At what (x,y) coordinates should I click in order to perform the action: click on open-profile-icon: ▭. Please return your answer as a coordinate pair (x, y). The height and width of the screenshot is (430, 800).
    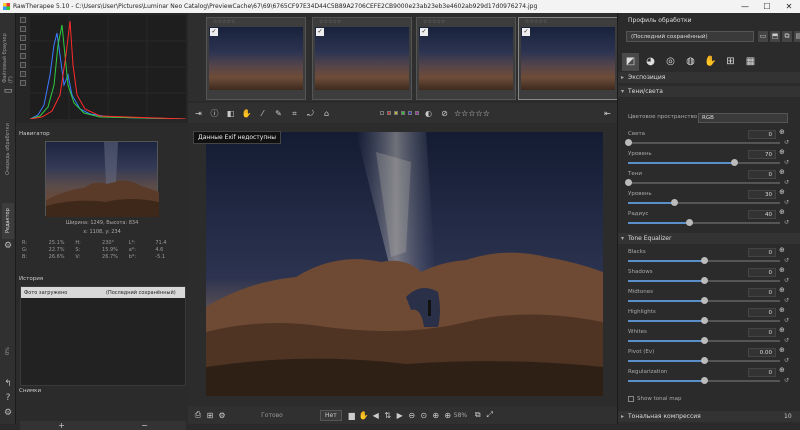
    Looking at the image, I should click on (763, 36).